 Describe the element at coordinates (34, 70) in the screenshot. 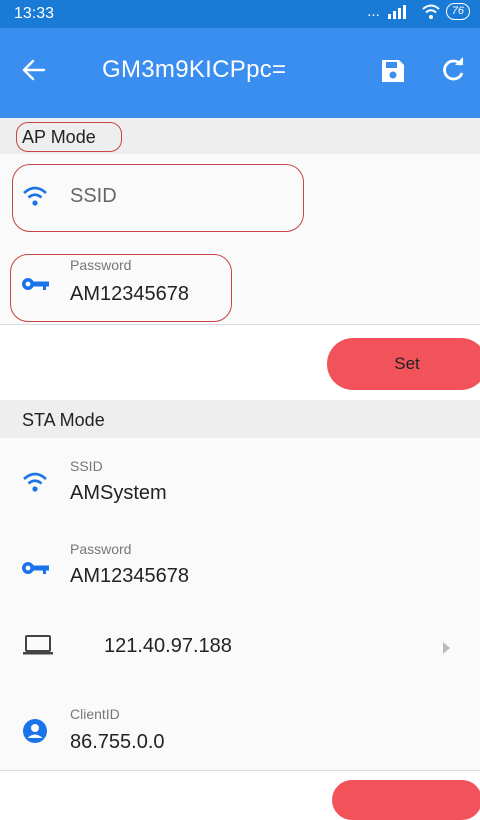

I see `arrow-back-icon` at that location.